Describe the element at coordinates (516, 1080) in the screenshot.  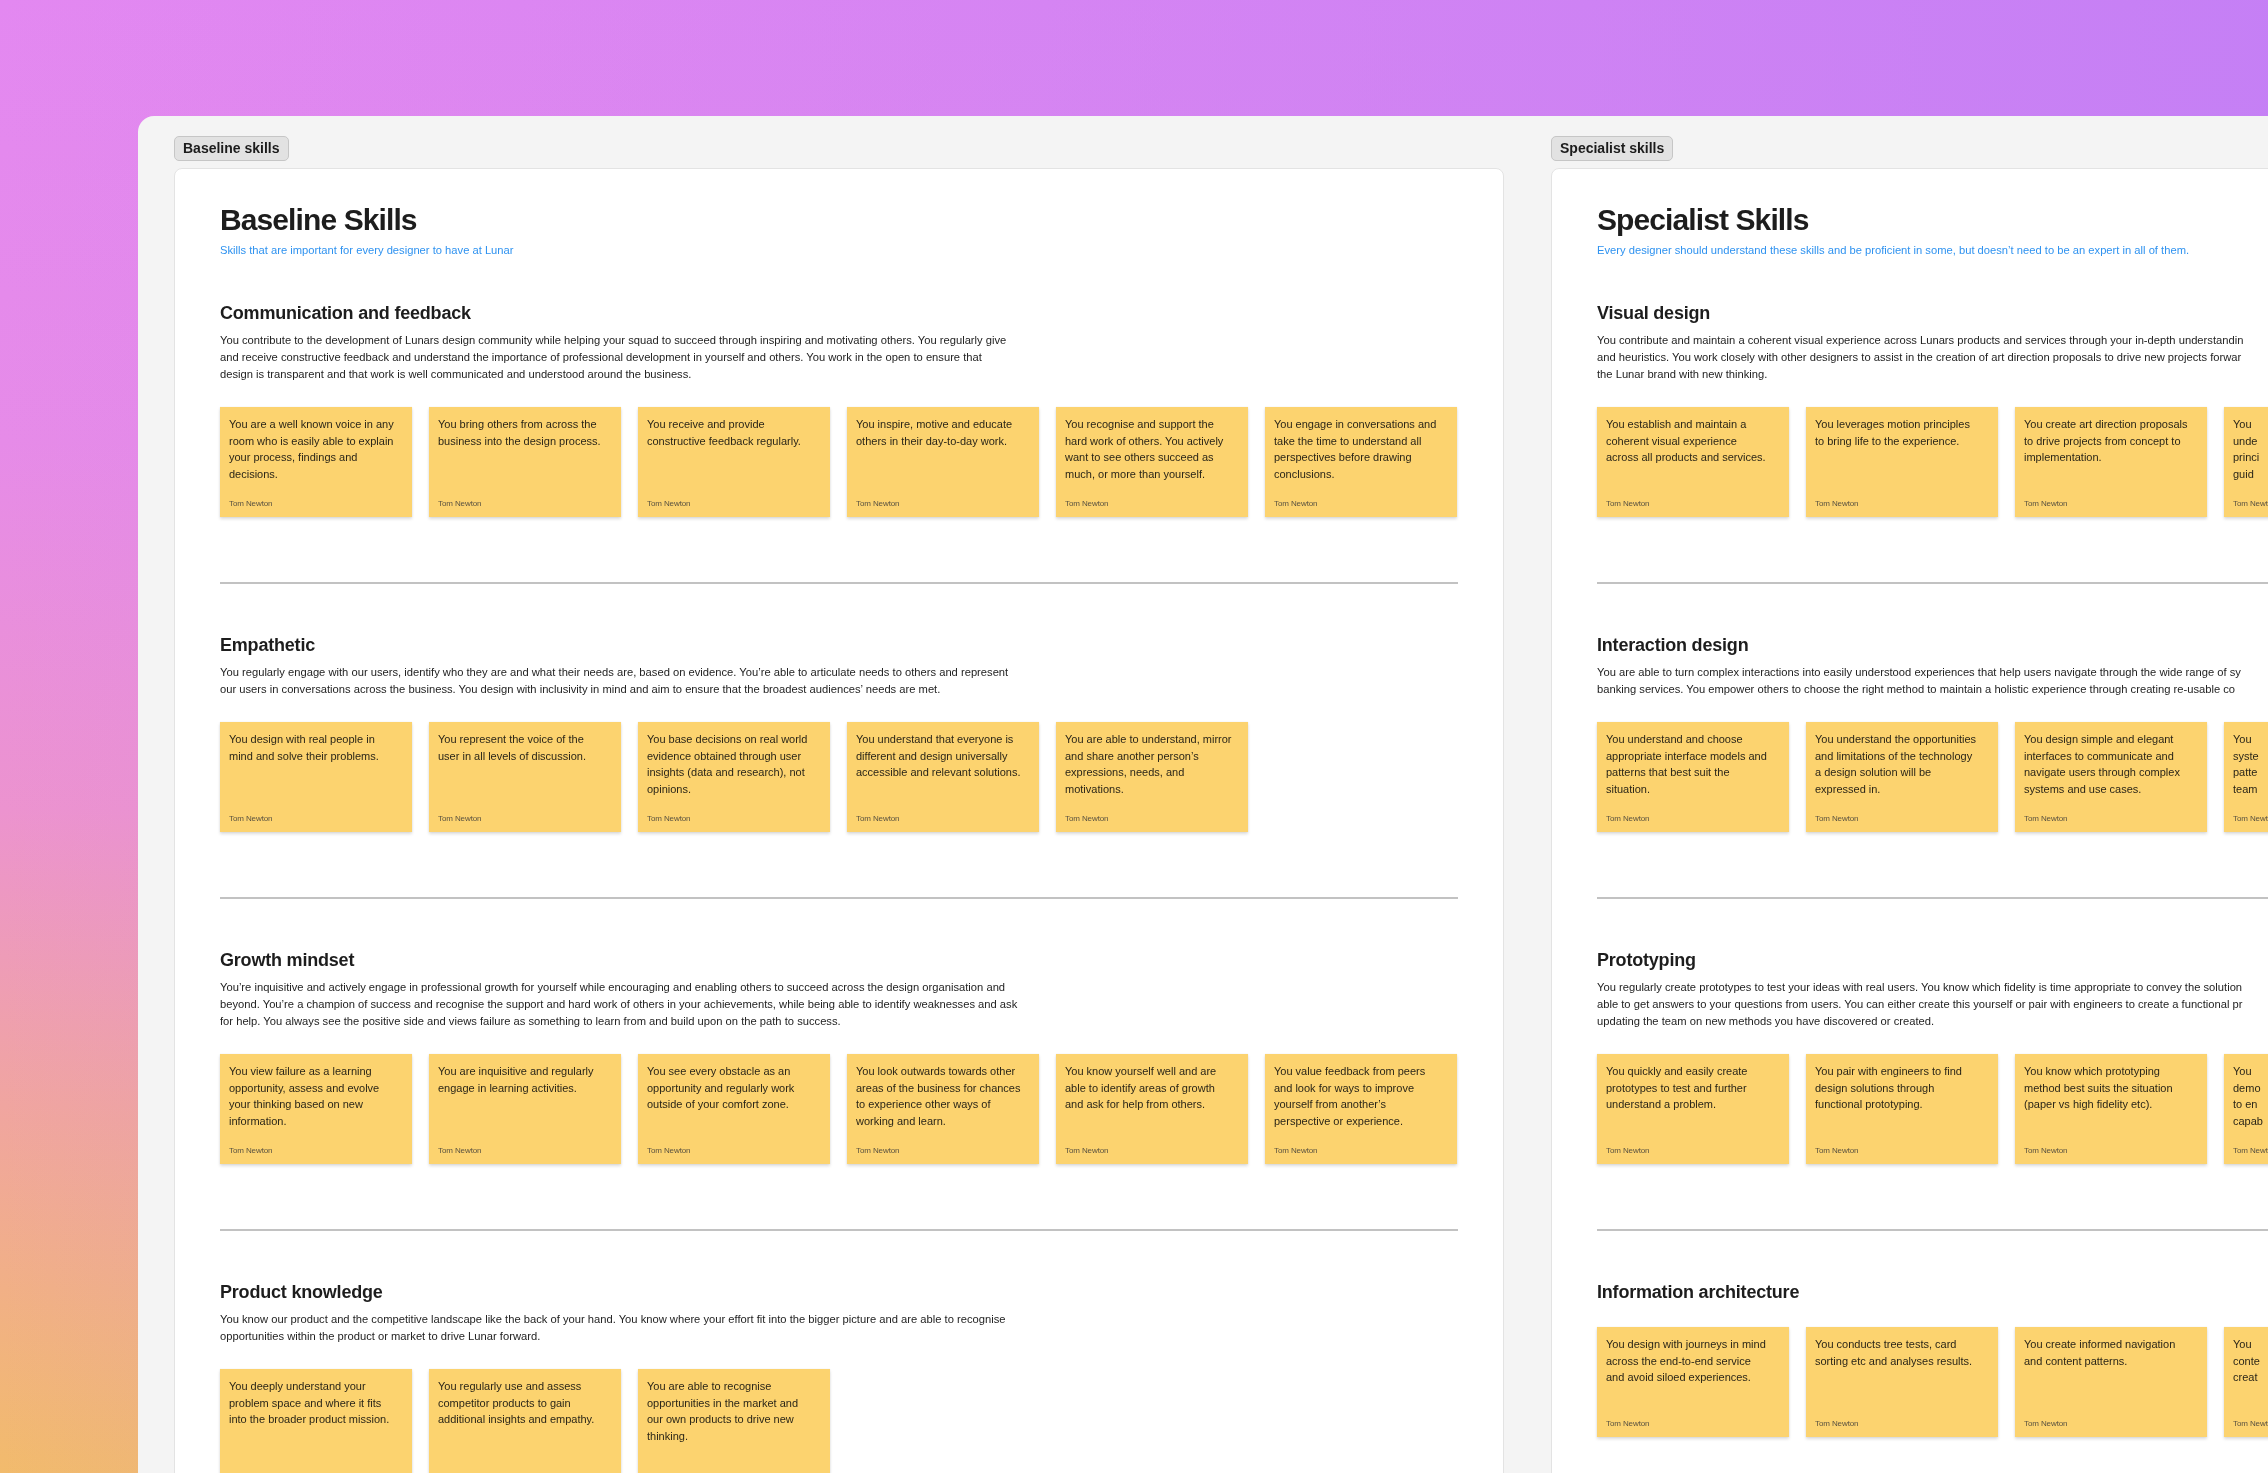
I see `note-text: You are inquisitive and regularly engage in learning activities.` at that location.